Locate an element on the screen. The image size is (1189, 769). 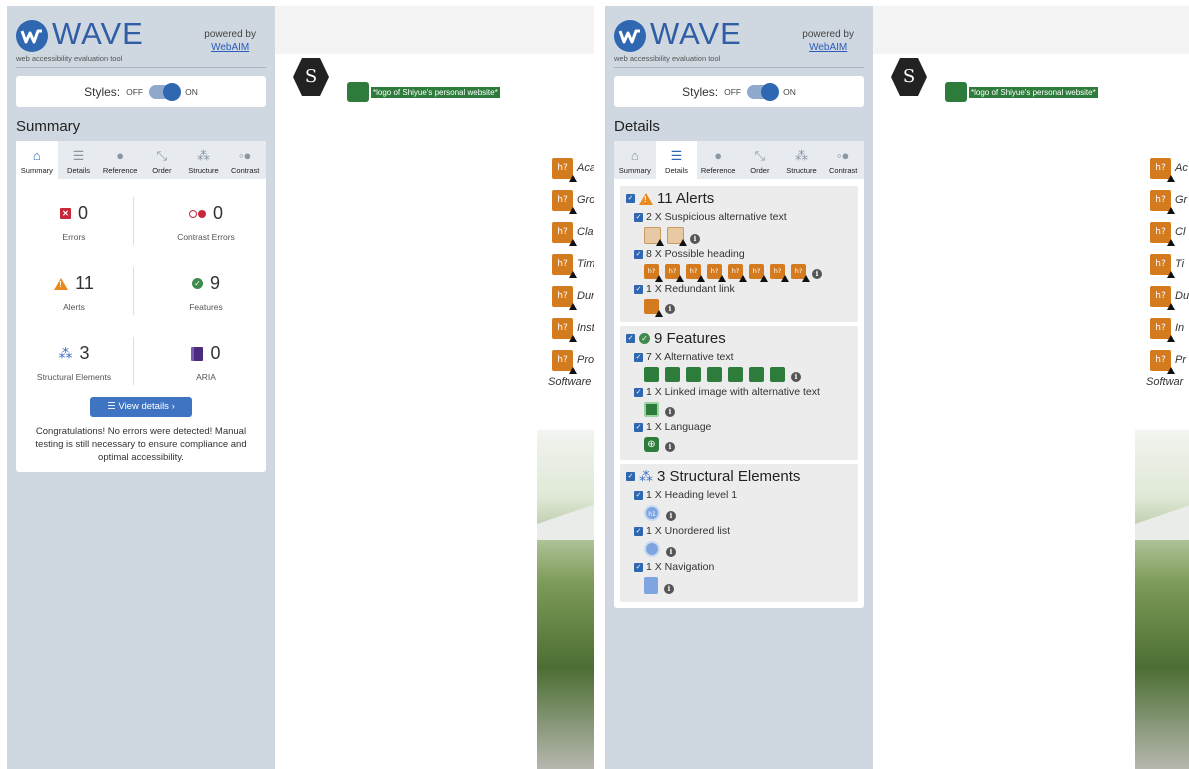
nav-item: h? Gro is located at coordinates (573, 200).